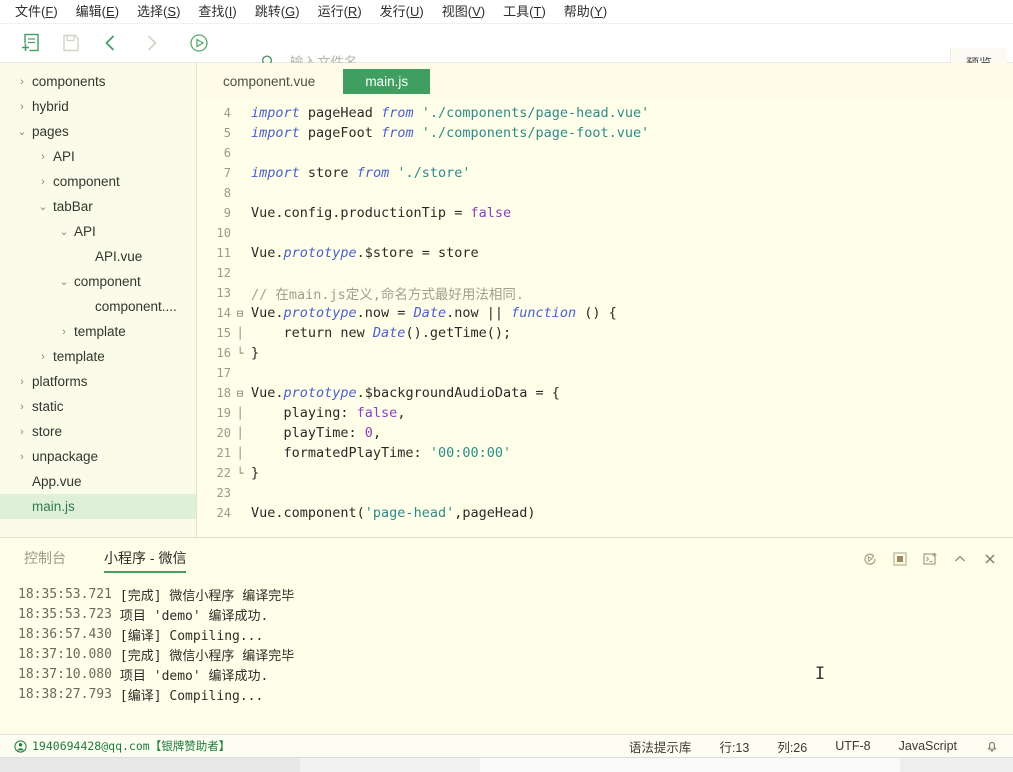  What do you see at coordinates (900, 559) in the screenshot?
I see `stop-icon` at bounding box center [900, 559].